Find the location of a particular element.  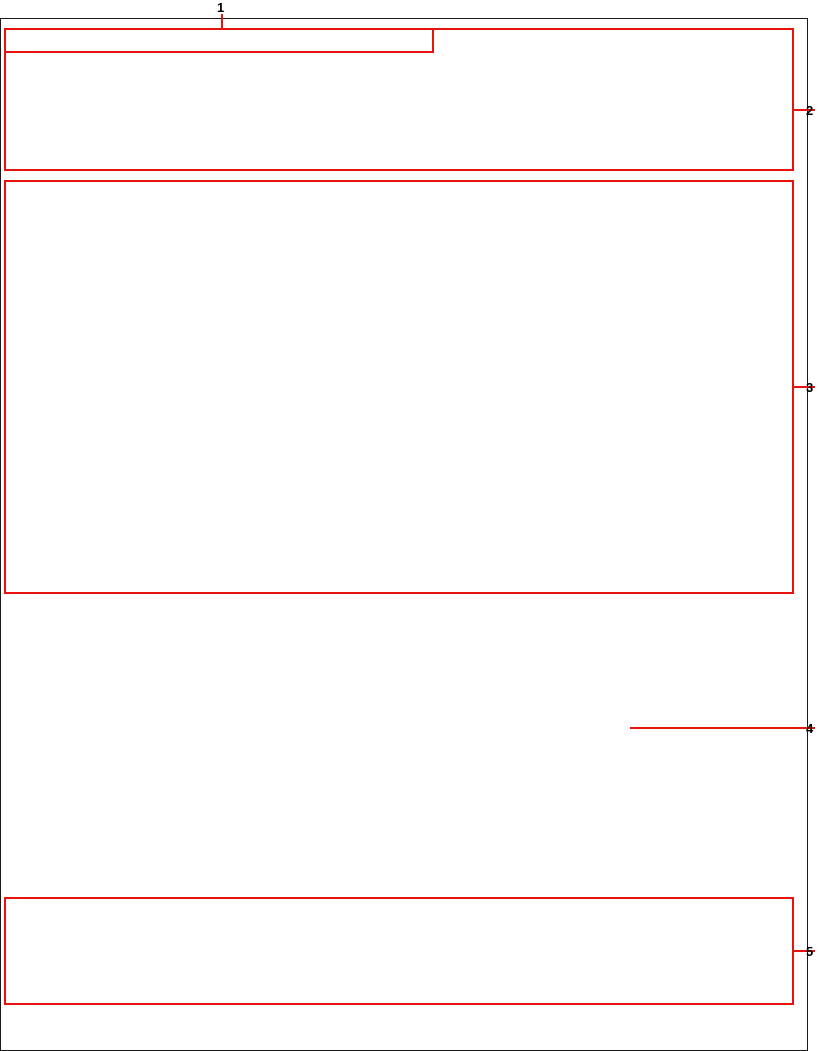

annotation-number-3: 3 is located at coordinates (810, 387).